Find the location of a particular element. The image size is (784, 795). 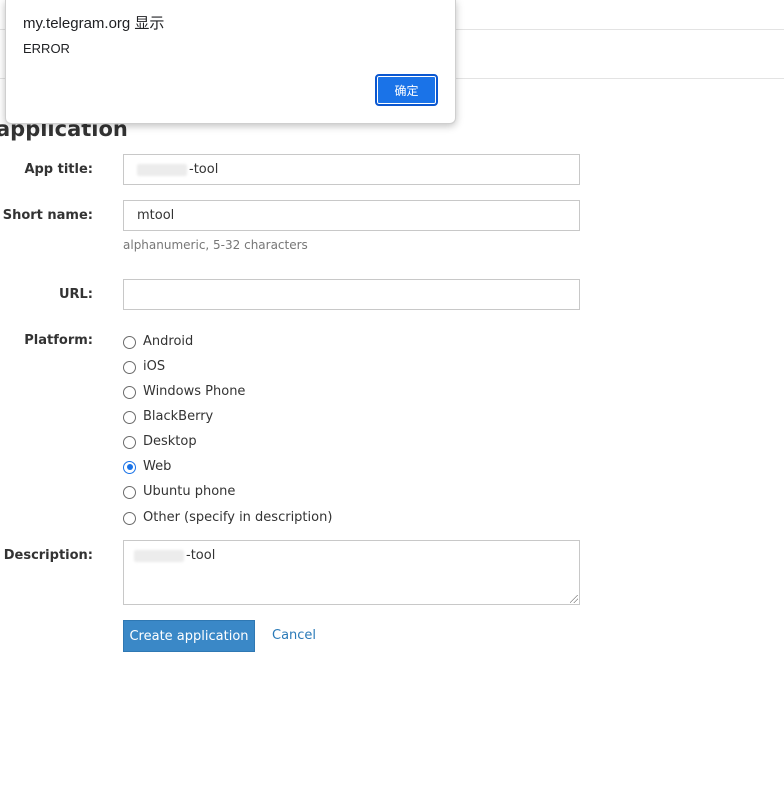

platform-option-label: BlackBerry is located at coordinates (178, 416).